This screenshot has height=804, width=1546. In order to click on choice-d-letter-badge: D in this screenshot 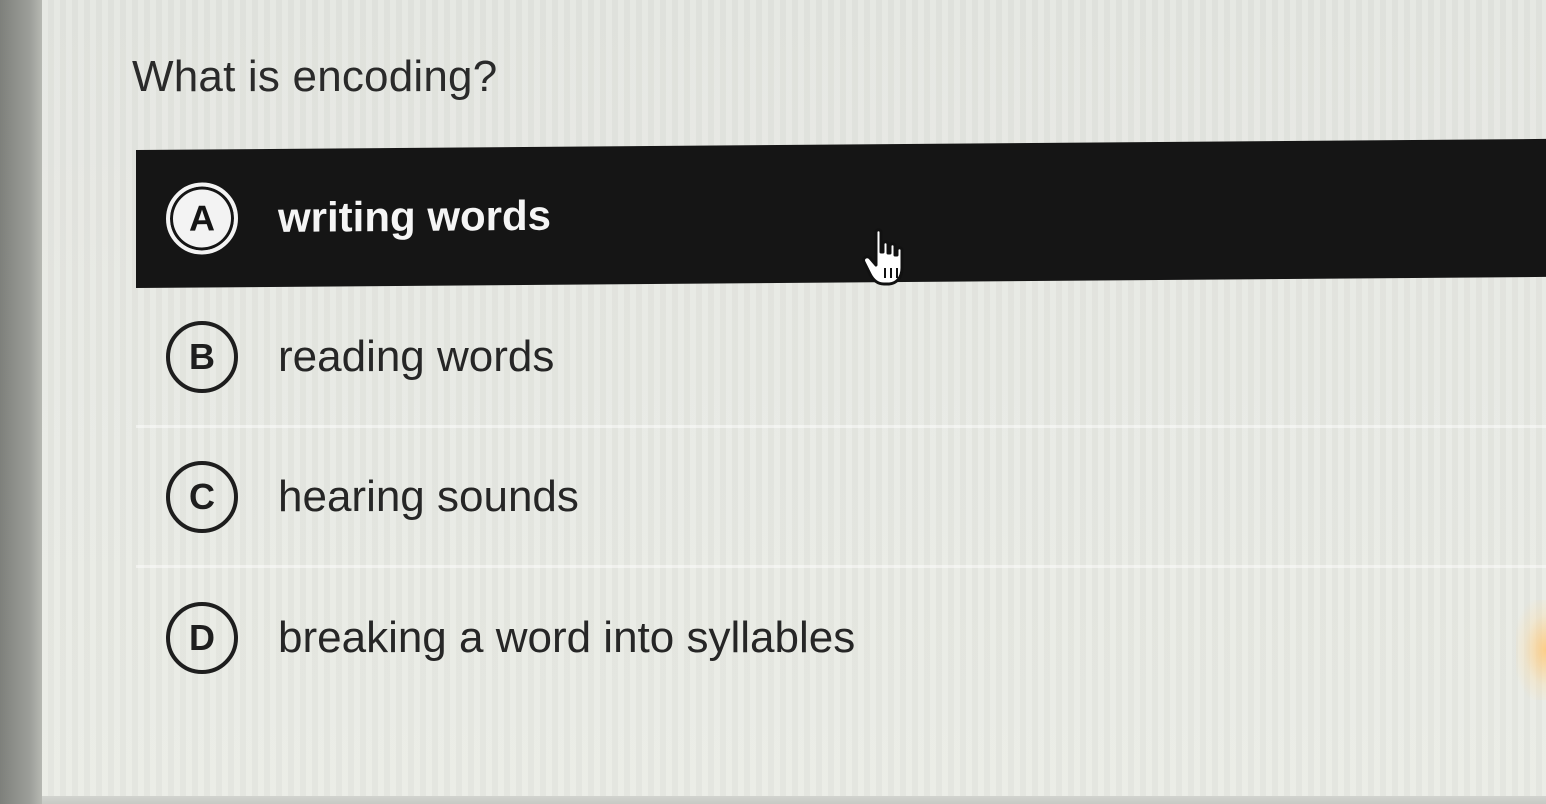, I will do `click(202, 638)`.